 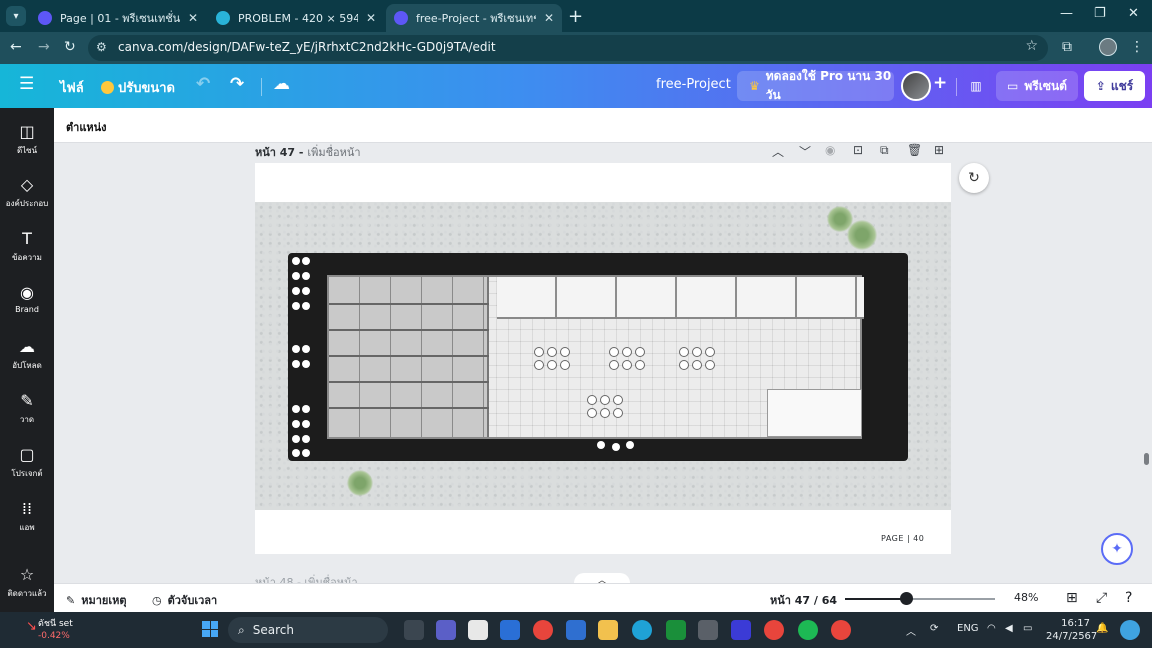 What do you see at coordinates (642, 630) in the screenshot?
I see `edge-icon` at bounding box center [642, 630].